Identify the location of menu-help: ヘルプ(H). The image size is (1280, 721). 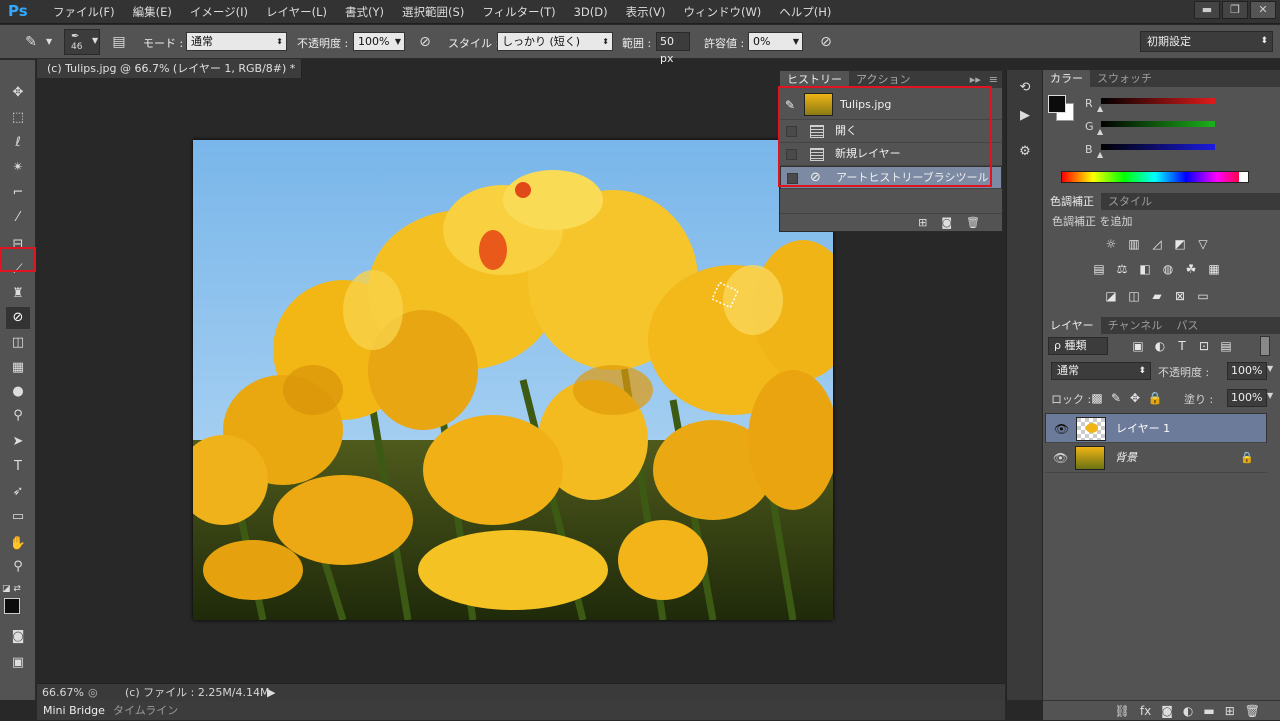
(805, 12).